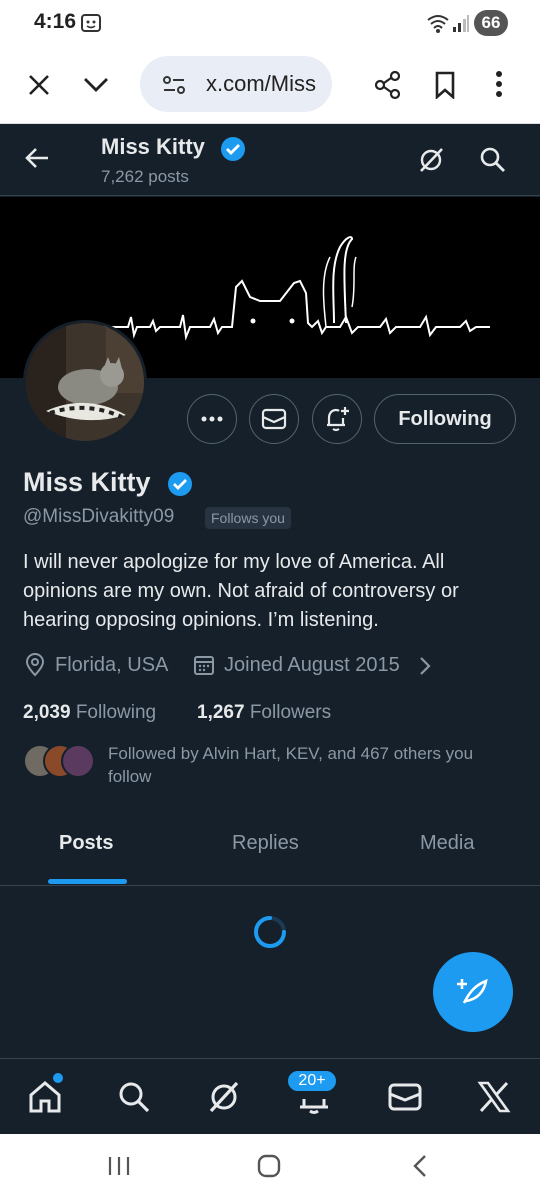  What do you see at coordinates (270, 934) in the screenshot?
I see `loading-spinner-icon` at bounding box center [270, 934].